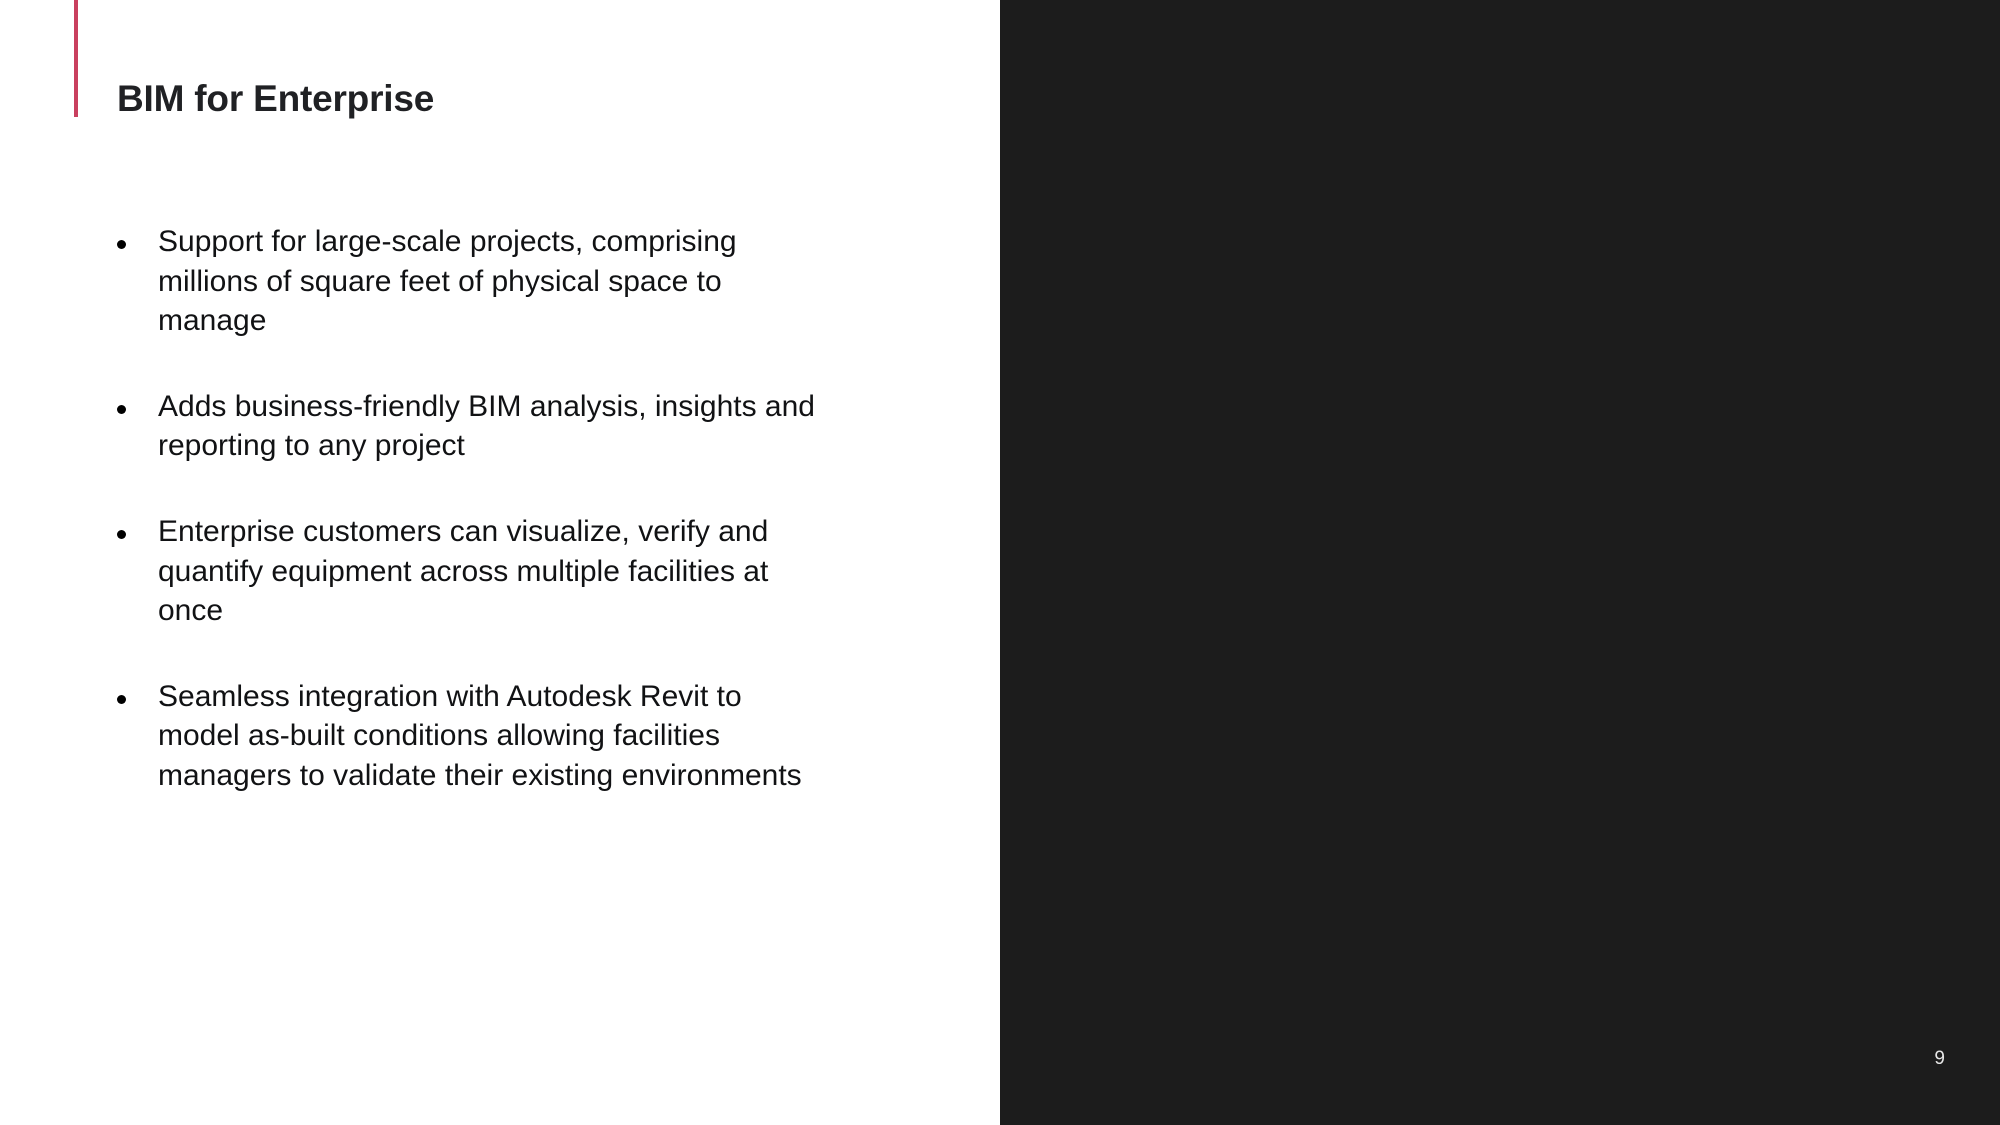 The height and width of the screenshot is (1125, 2000). What do you see at coordinates (76, 58) in the screenshot?
I see `accent-bar` at bounding box center [76, 58].